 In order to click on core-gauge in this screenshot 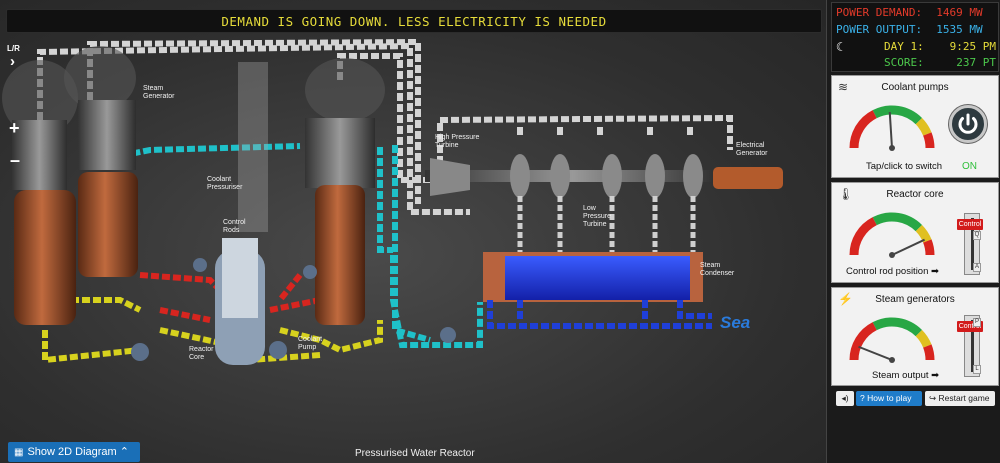, I will do `click(892, 235)`.